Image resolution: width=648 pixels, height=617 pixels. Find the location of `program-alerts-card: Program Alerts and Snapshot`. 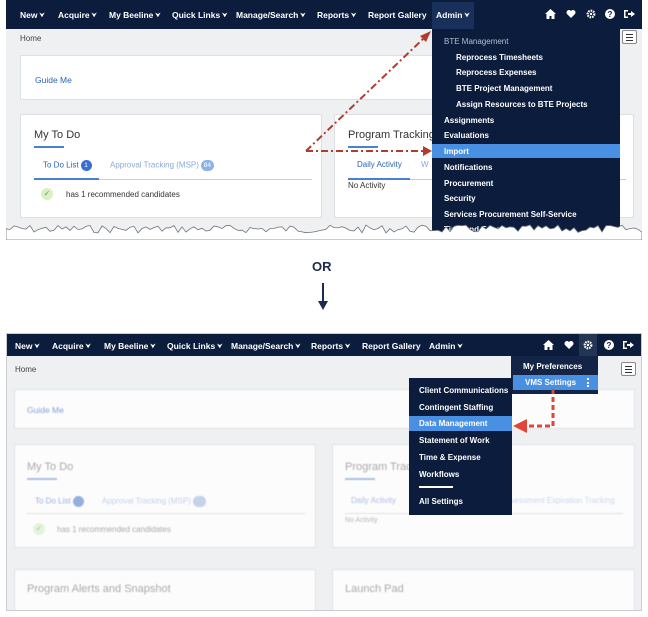

program-alerts-card: Program Alerts and Snapshot is located at coordinates (165, 589).